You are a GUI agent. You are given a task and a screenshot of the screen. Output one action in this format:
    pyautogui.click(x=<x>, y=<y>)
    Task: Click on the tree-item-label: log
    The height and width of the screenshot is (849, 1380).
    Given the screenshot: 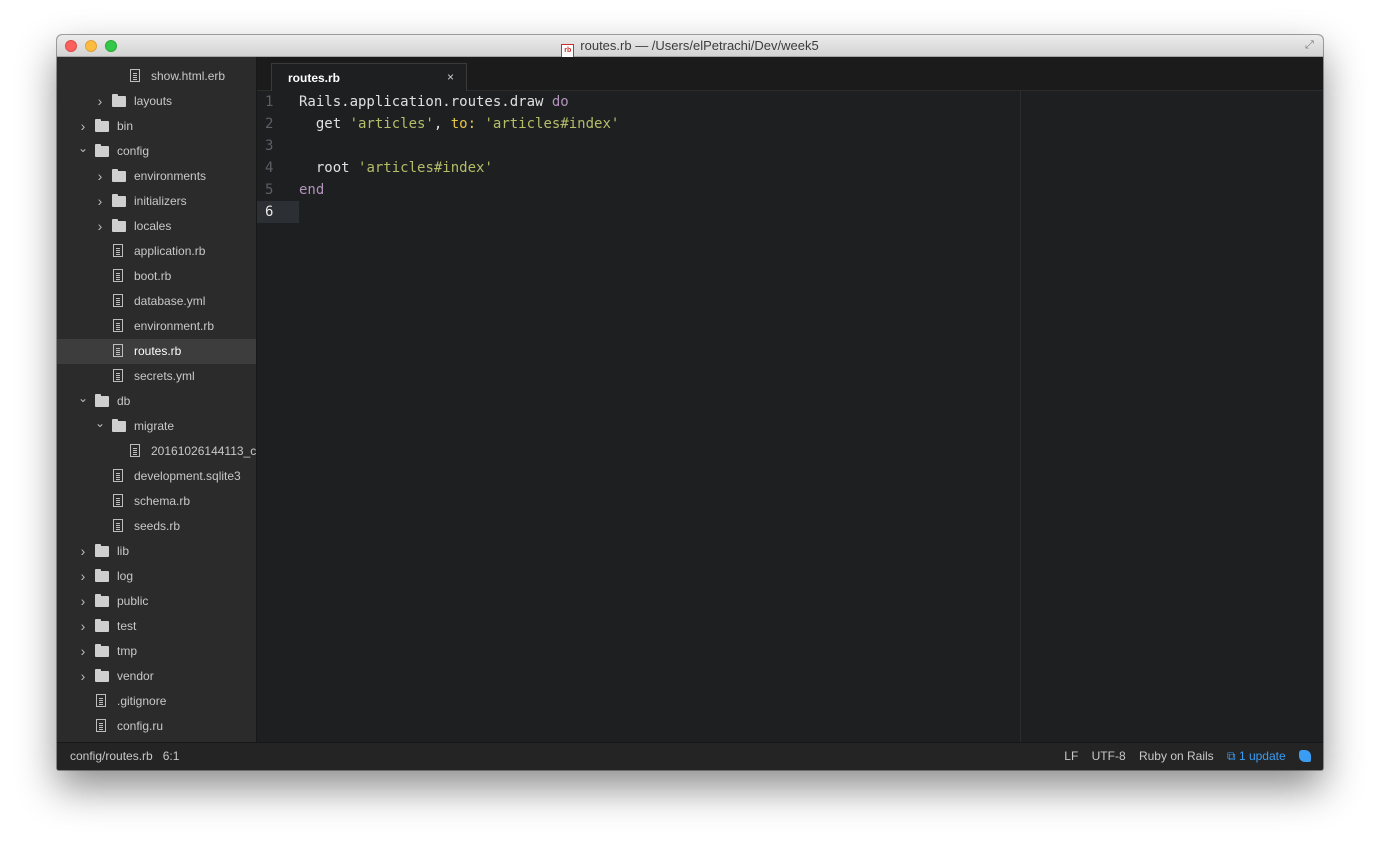 What is the action you would take?
    pyautogui.click(x=125, y=576)
    